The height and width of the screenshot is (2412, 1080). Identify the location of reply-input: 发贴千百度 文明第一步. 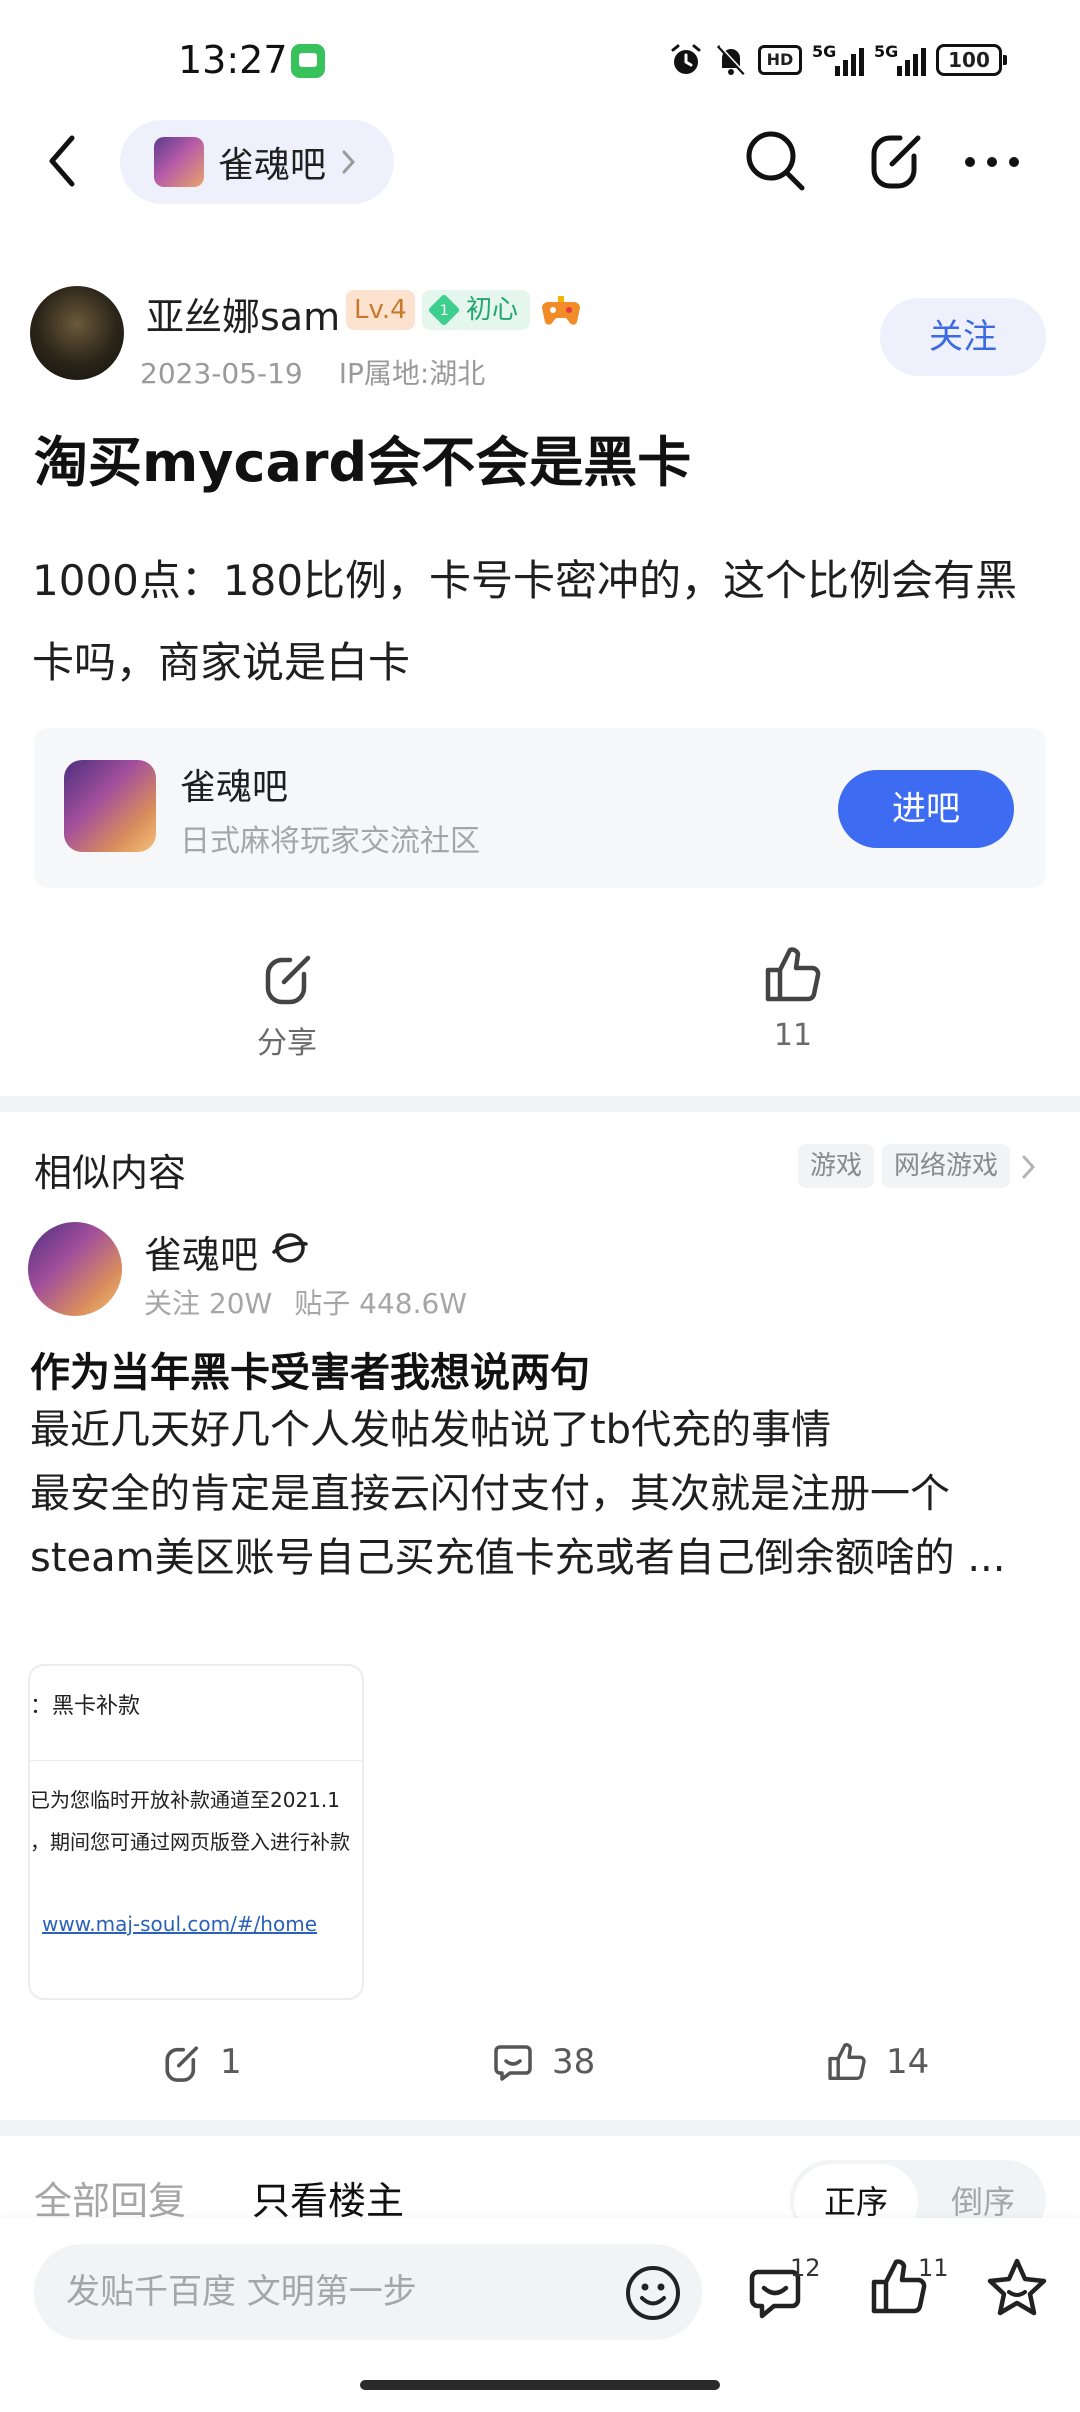
(368, 2292).